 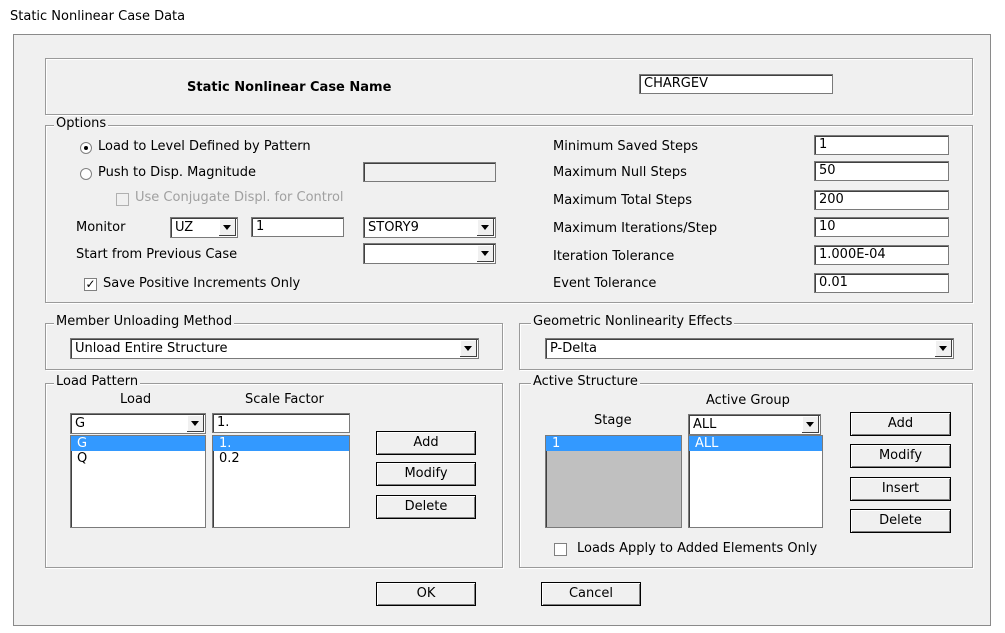 What do you see at coordinates (144, 321) in the screenshot?
I see `member-unloading-legend: Member Unloading Method` at bounding box center [144, 321].